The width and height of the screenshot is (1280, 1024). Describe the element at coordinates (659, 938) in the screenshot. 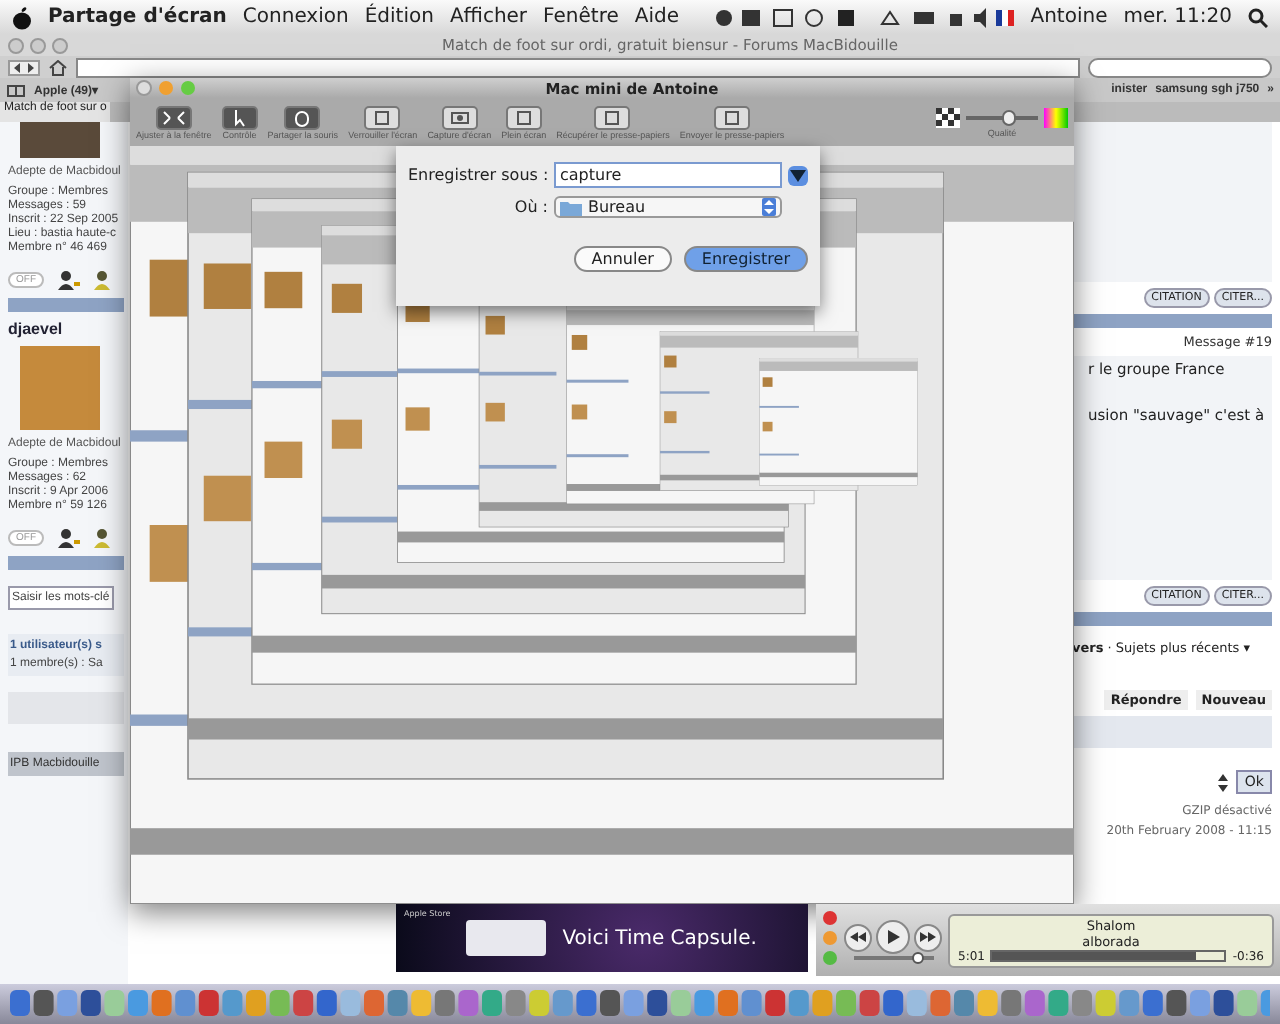

I see `ad-headline: Voici Time Capsule.` at that location.